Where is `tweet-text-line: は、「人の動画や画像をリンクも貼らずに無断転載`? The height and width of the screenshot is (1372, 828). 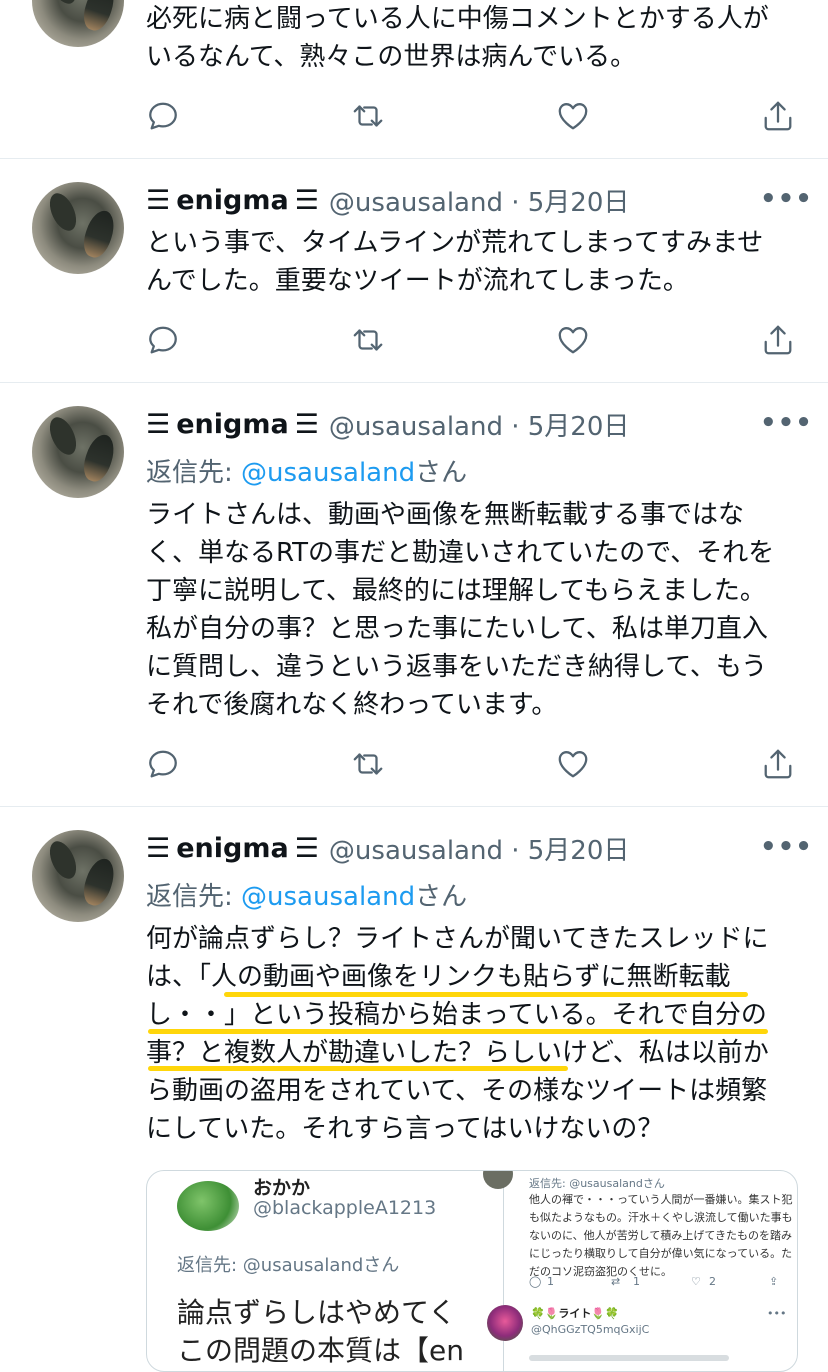
tweet-text-line: は、「人の動画や画像をリンクも貼らずに無断転載 is located at coordinates (438, 977).